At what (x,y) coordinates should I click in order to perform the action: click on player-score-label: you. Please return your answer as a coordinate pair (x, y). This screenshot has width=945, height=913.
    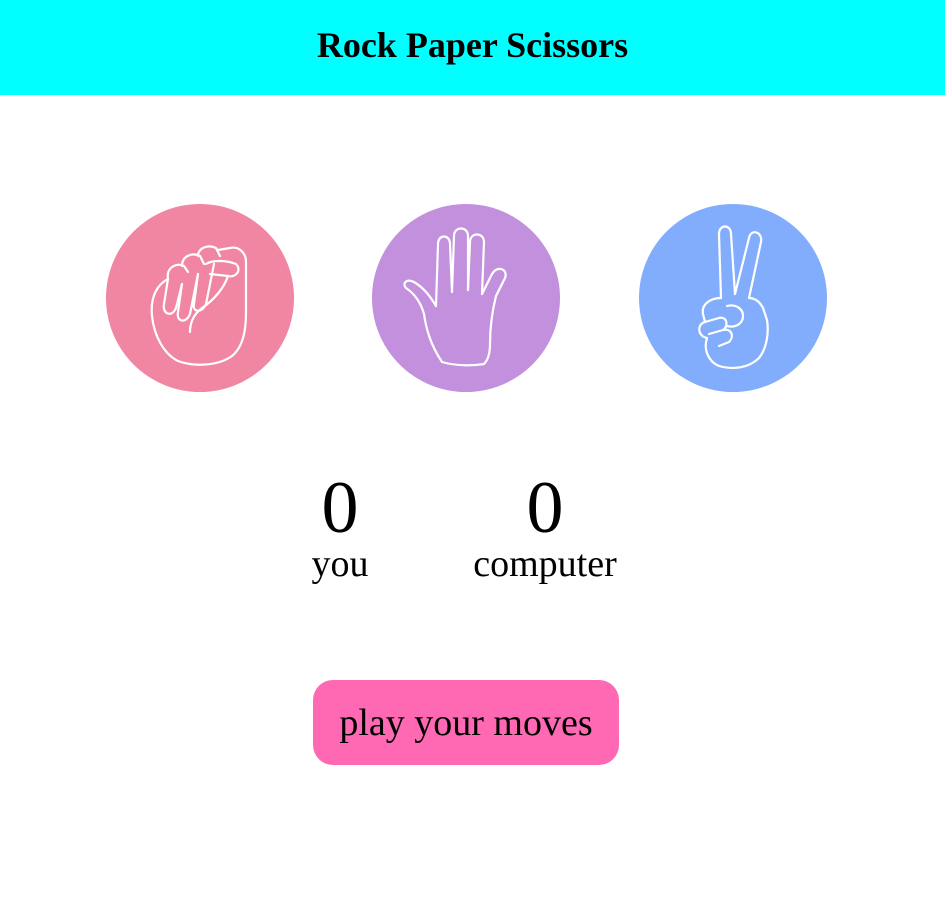
    Looking at the image, I should click on (340, 564).